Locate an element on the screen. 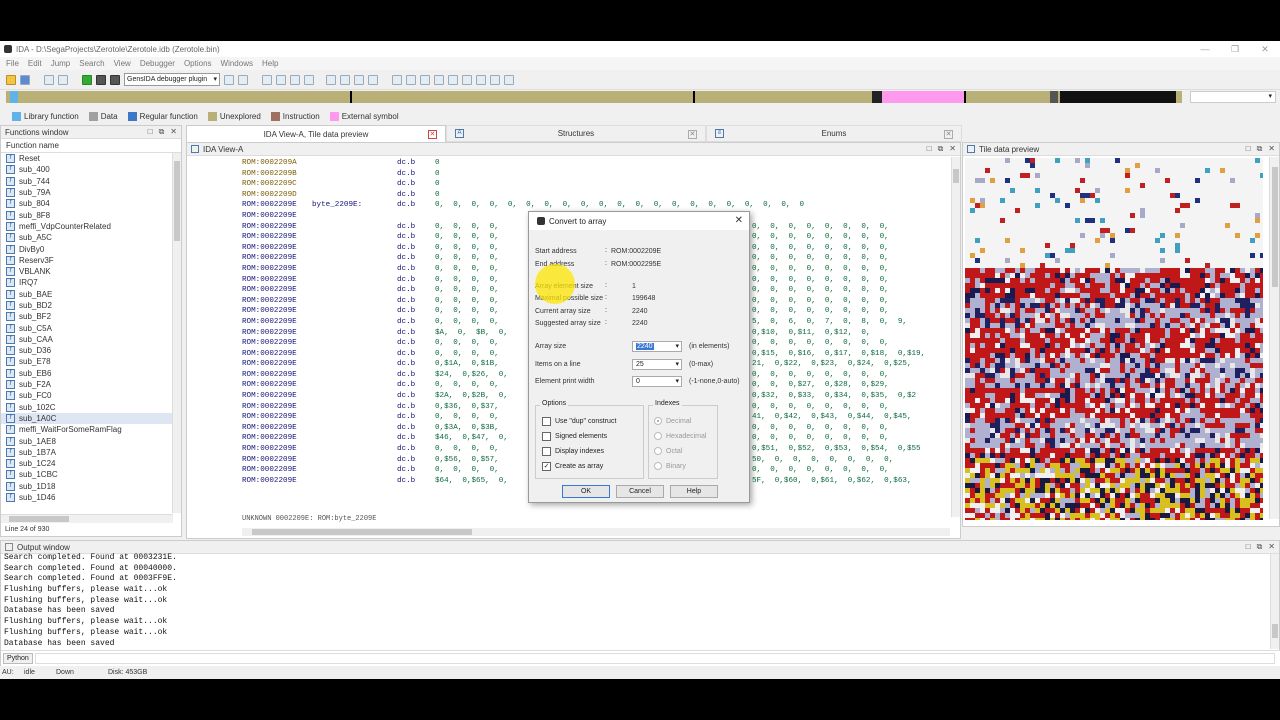 The image size is (1280, 720). function-list-item: f sub_F2A is located at coordinates (91, 384).